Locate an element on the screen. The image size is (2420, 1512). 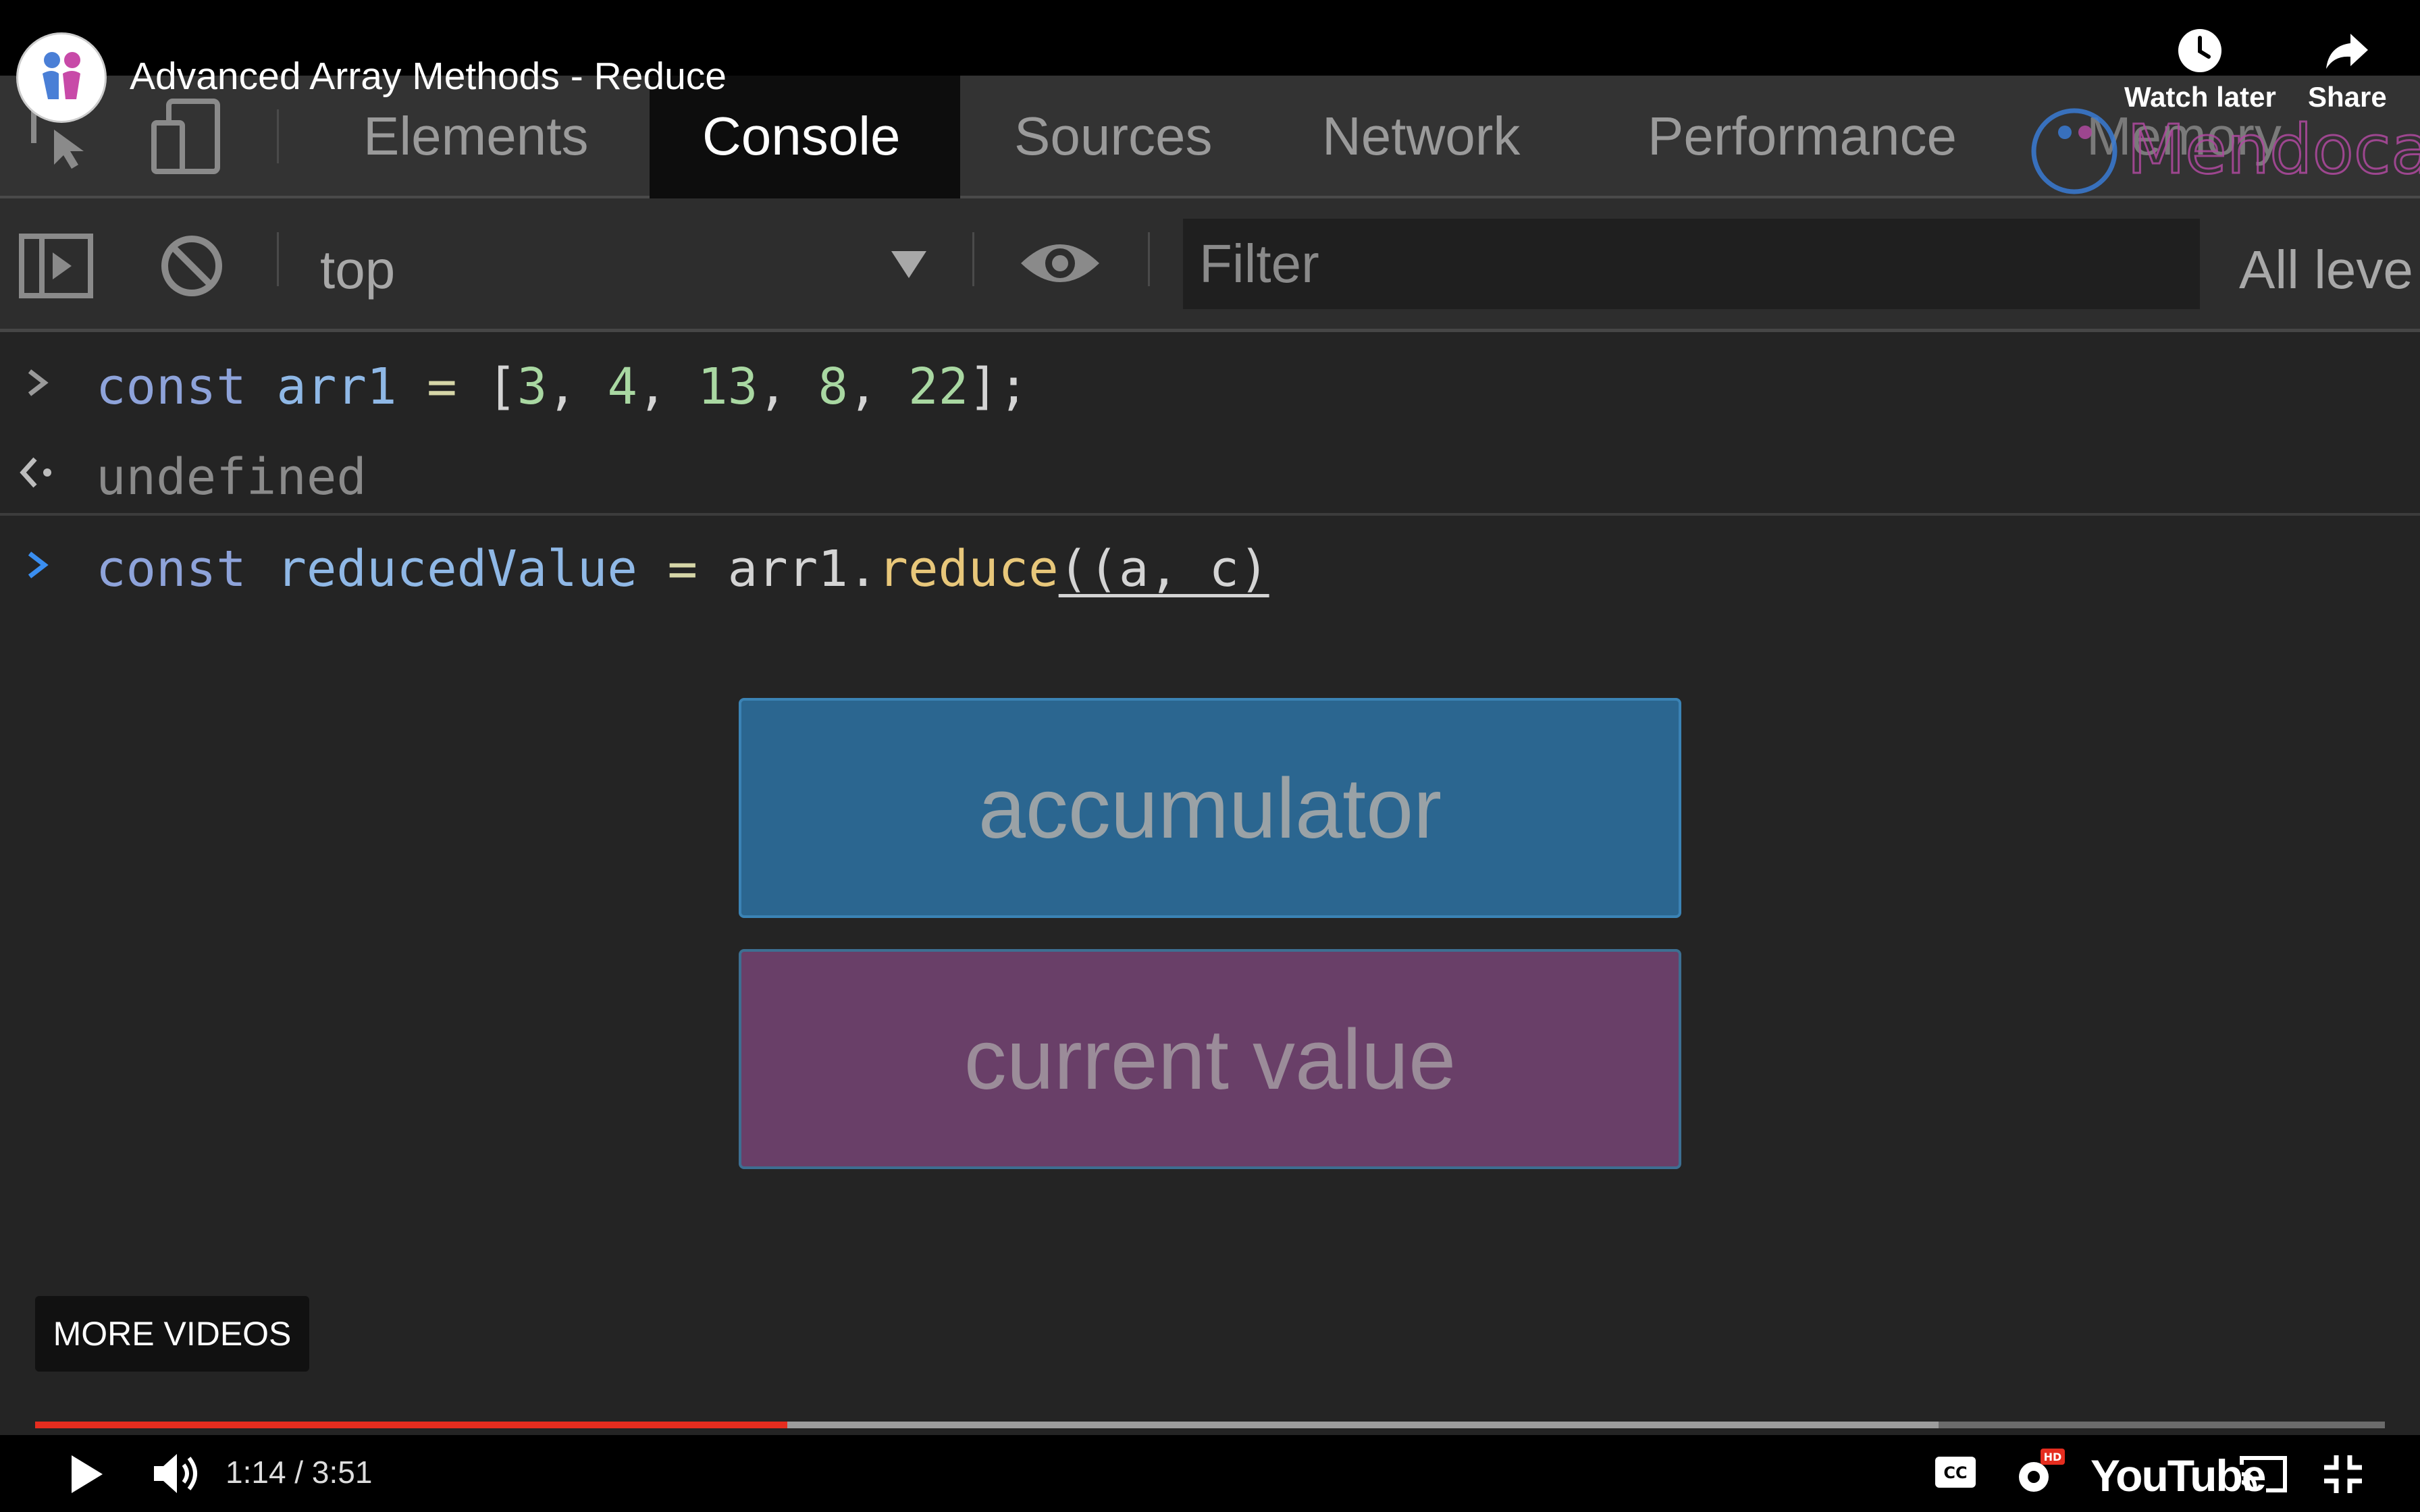
code-number: 8 is located at coordinates (833, 387).